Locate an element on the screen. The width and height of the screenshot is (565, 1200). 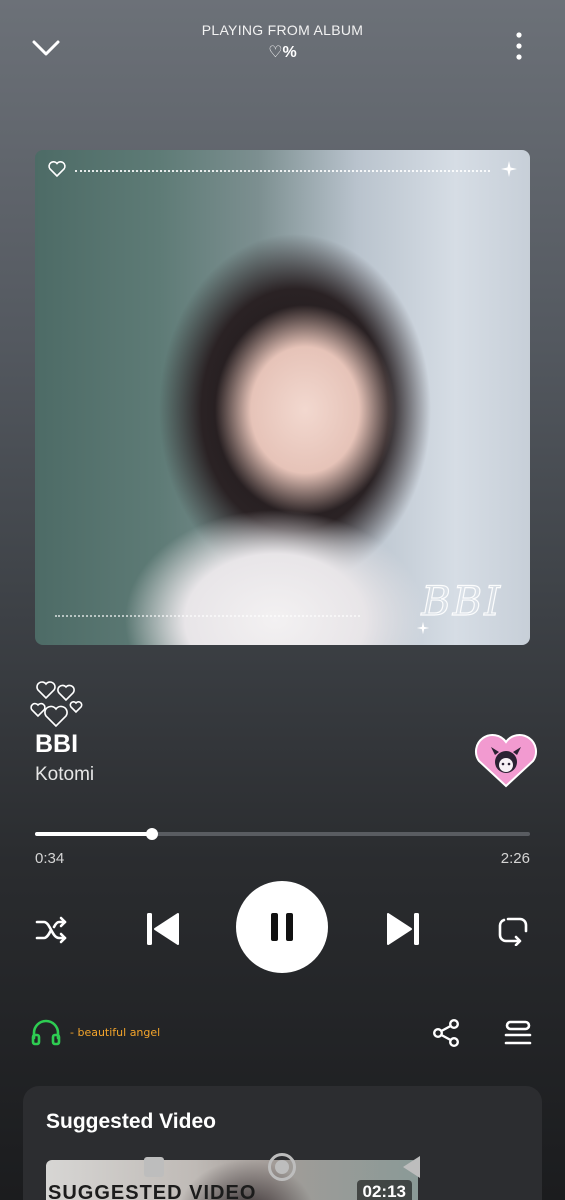
art-dotted-line-bottom is located at coordinates (207, 616).